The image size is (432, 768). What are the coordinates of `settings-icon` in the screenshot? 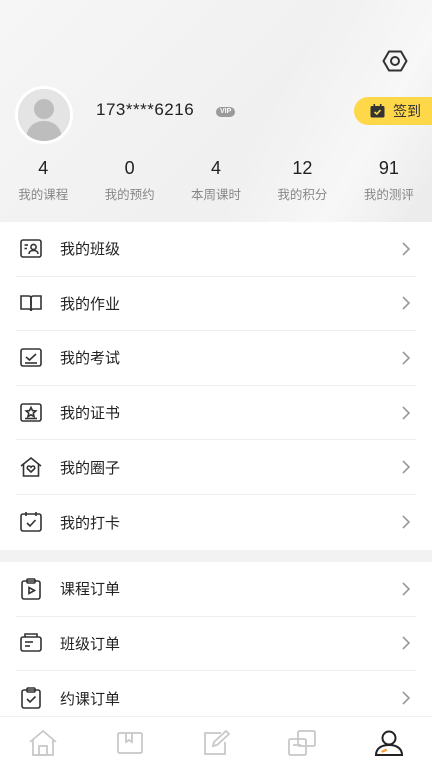 It's located at (395, 61).